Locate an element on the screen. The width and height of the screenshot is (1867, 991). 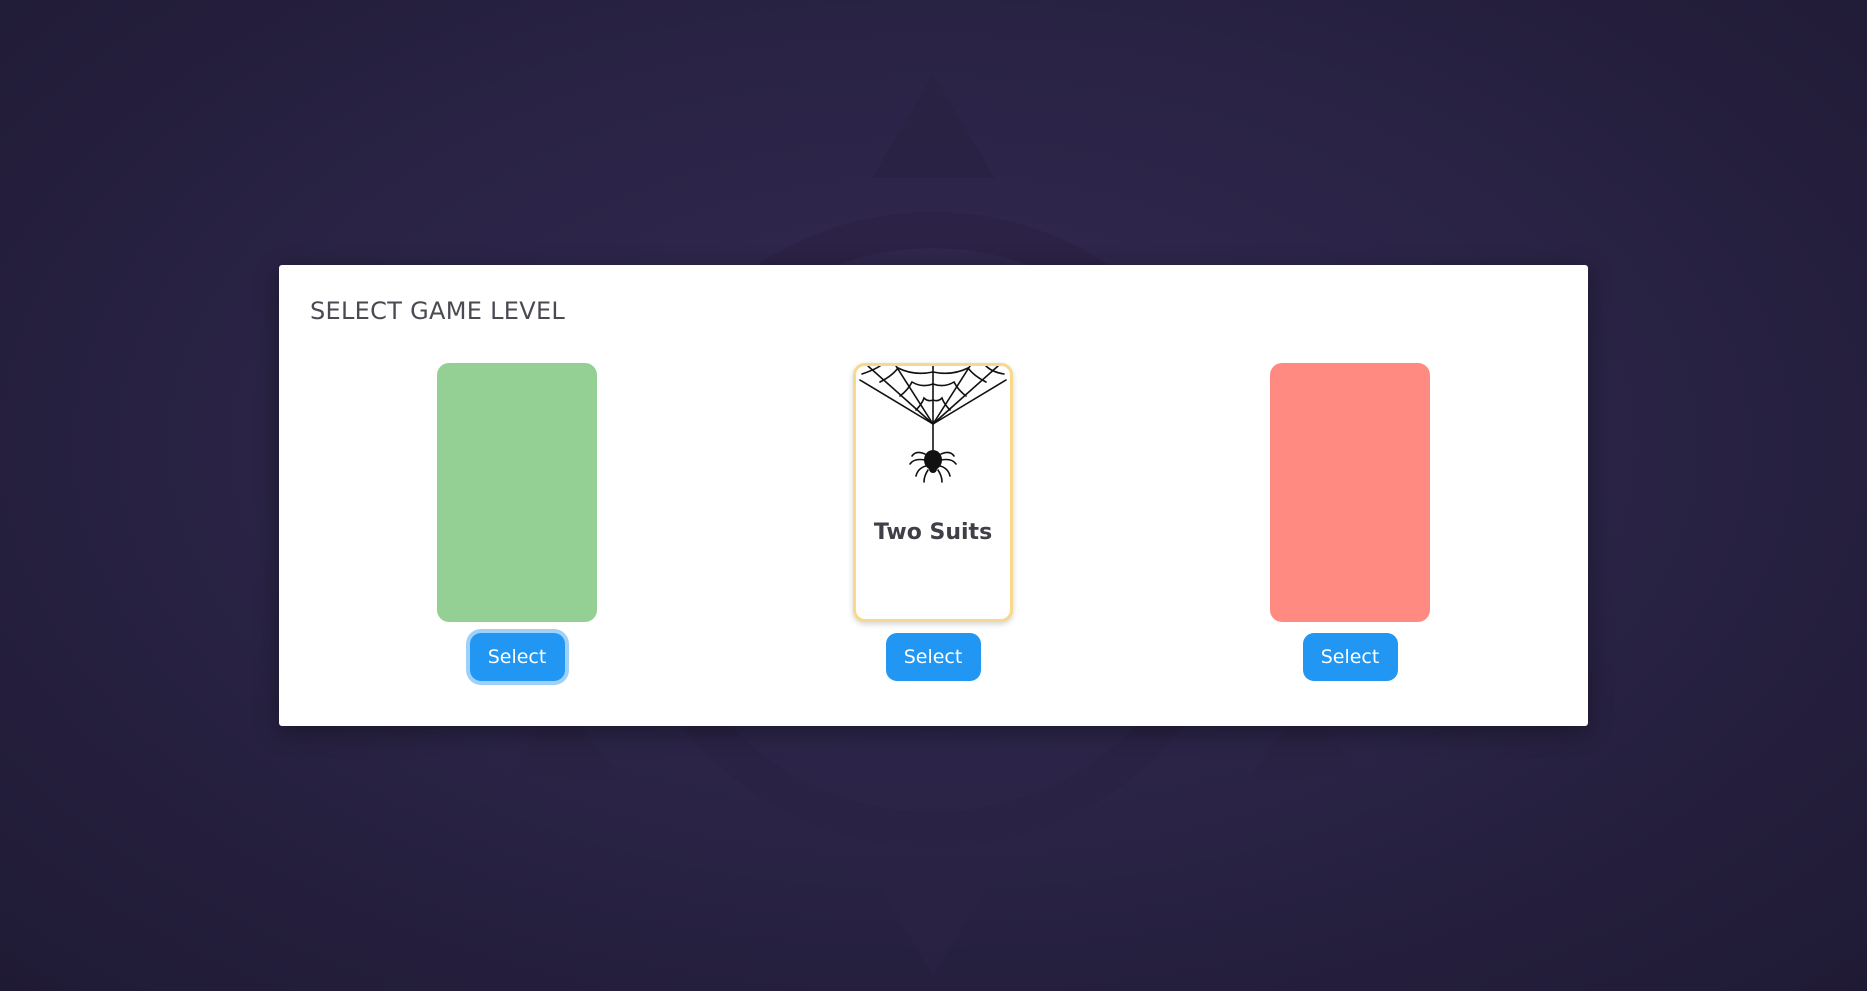
dialog-title: SELECT GAME LEVEL is located at coordinates (438, 311).